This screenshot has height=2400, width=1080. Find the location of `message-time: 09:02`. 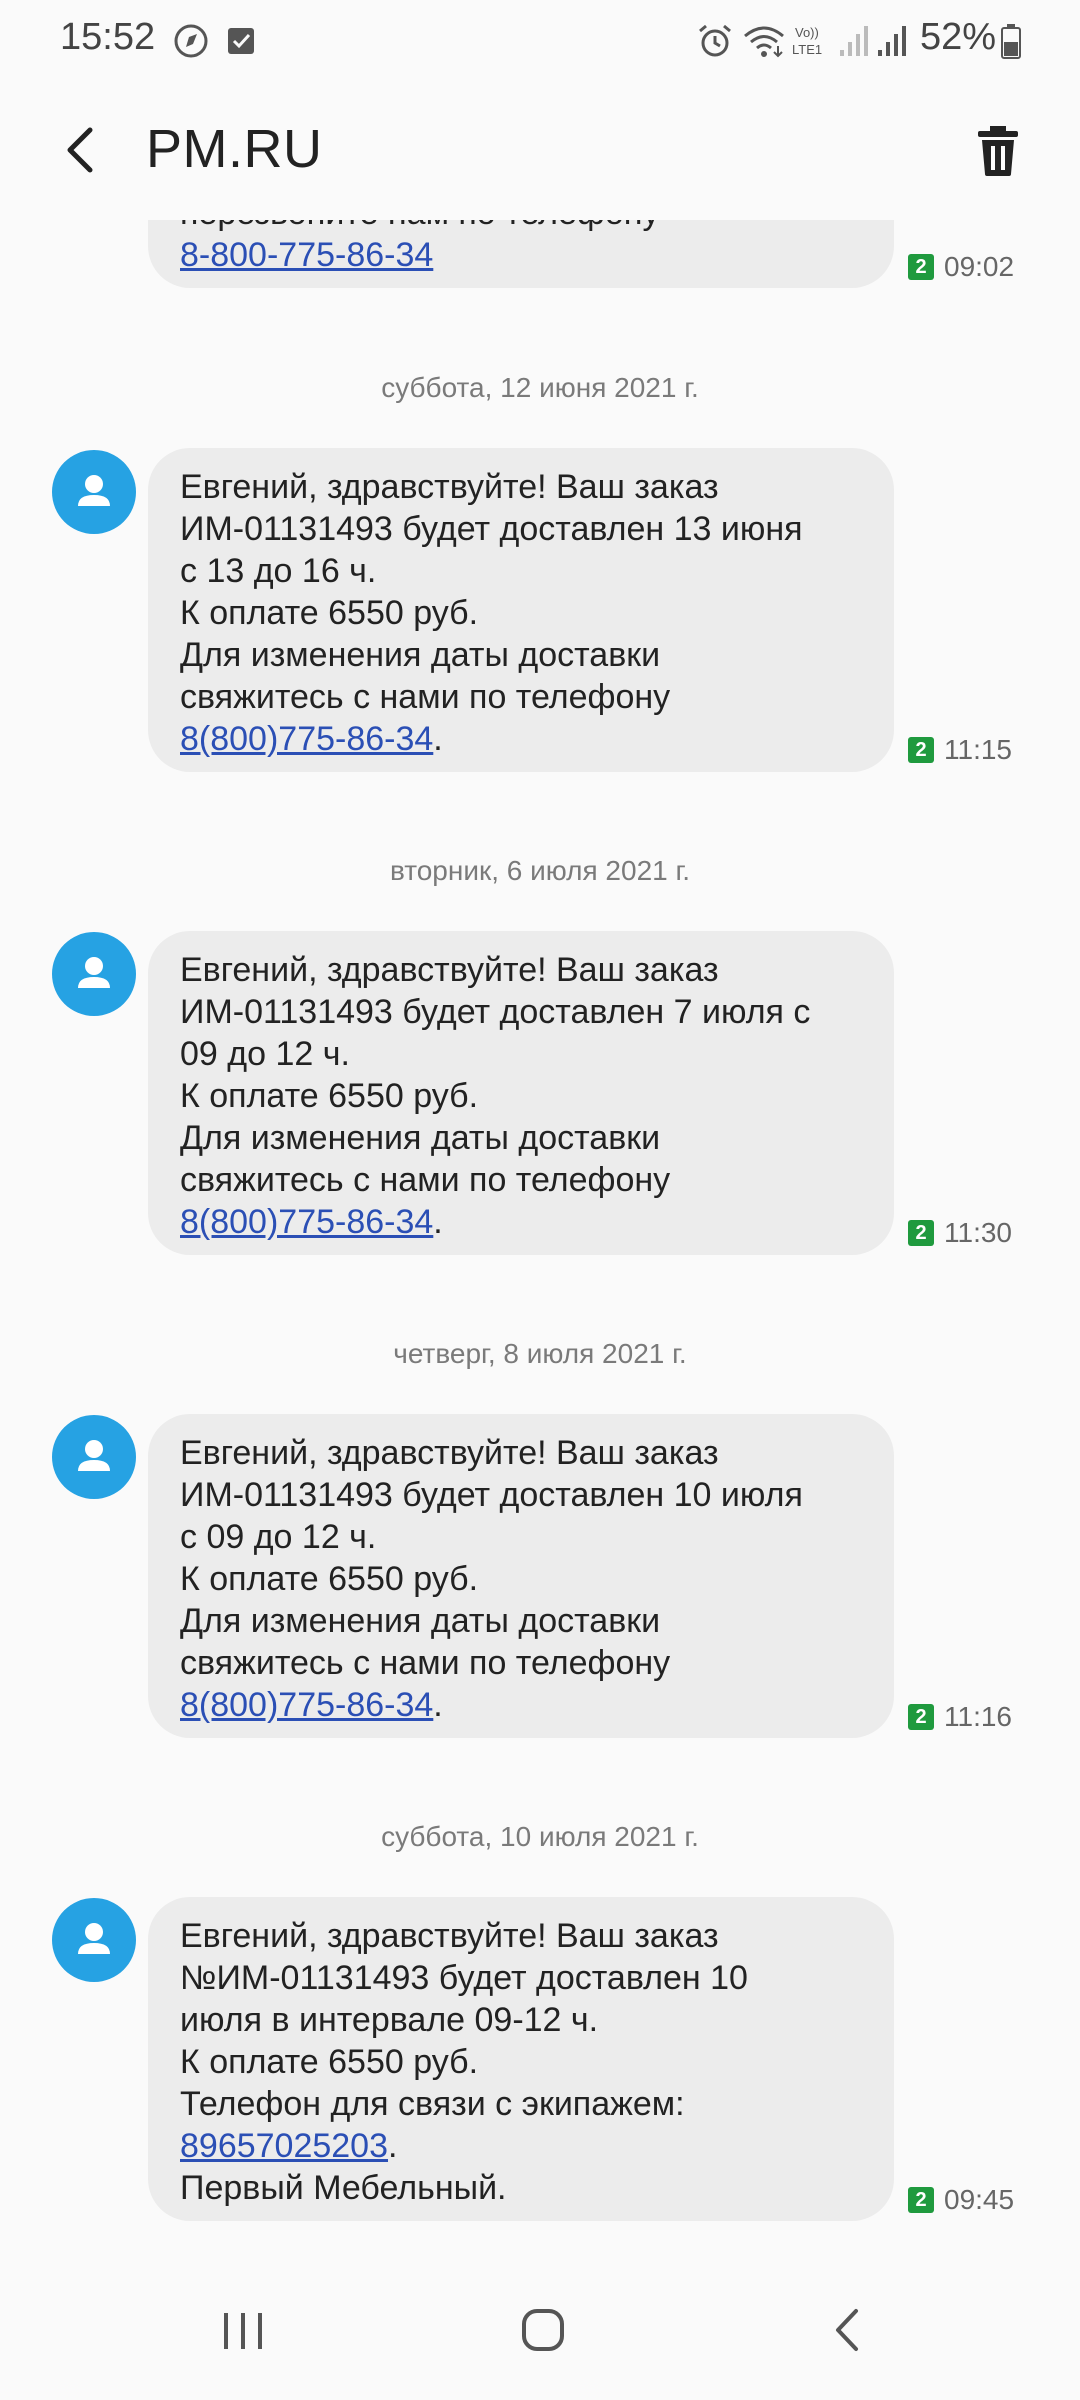

message-time: 09:02 is located at coordinates (979, 266).